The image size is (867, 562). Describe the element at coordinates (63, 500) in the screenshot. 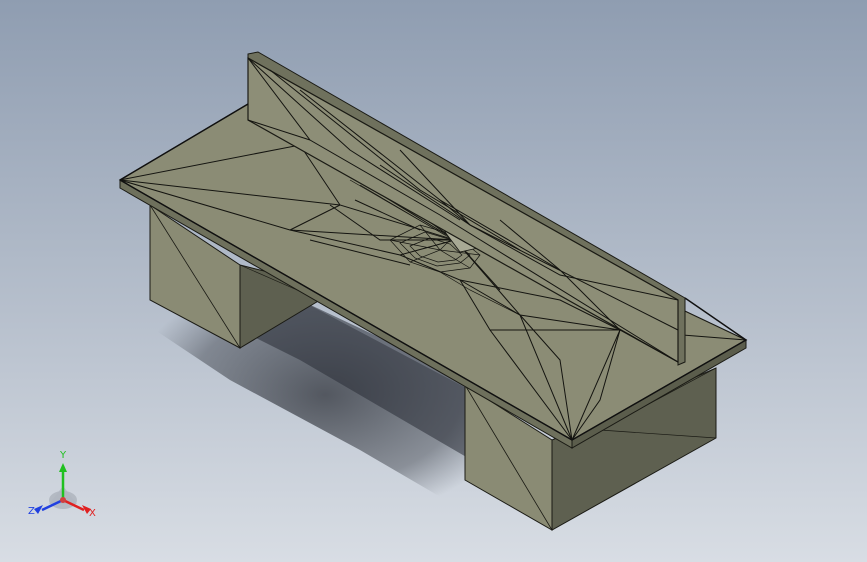

I see `triad-origin-icon` at that location.